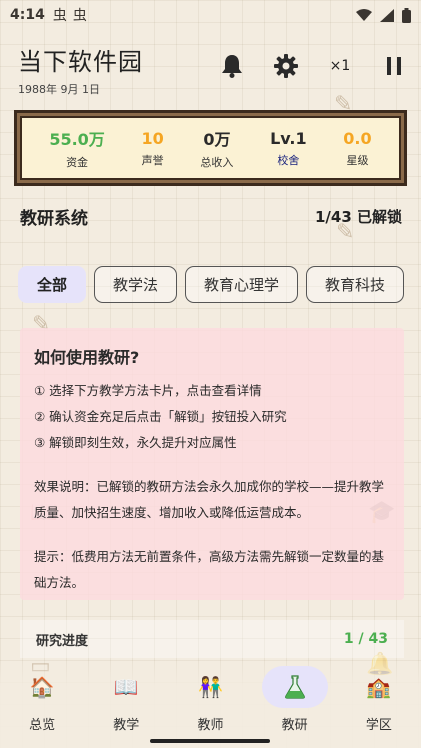  I want to click on game-date: 1988年 9月 1日, so click(59, 89).